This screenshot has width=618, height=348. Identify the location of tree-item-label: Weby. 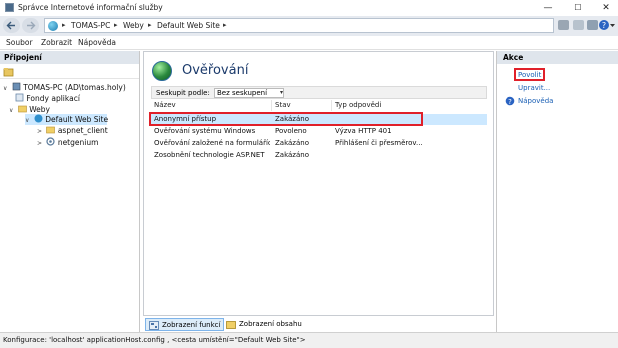
(39, 109).